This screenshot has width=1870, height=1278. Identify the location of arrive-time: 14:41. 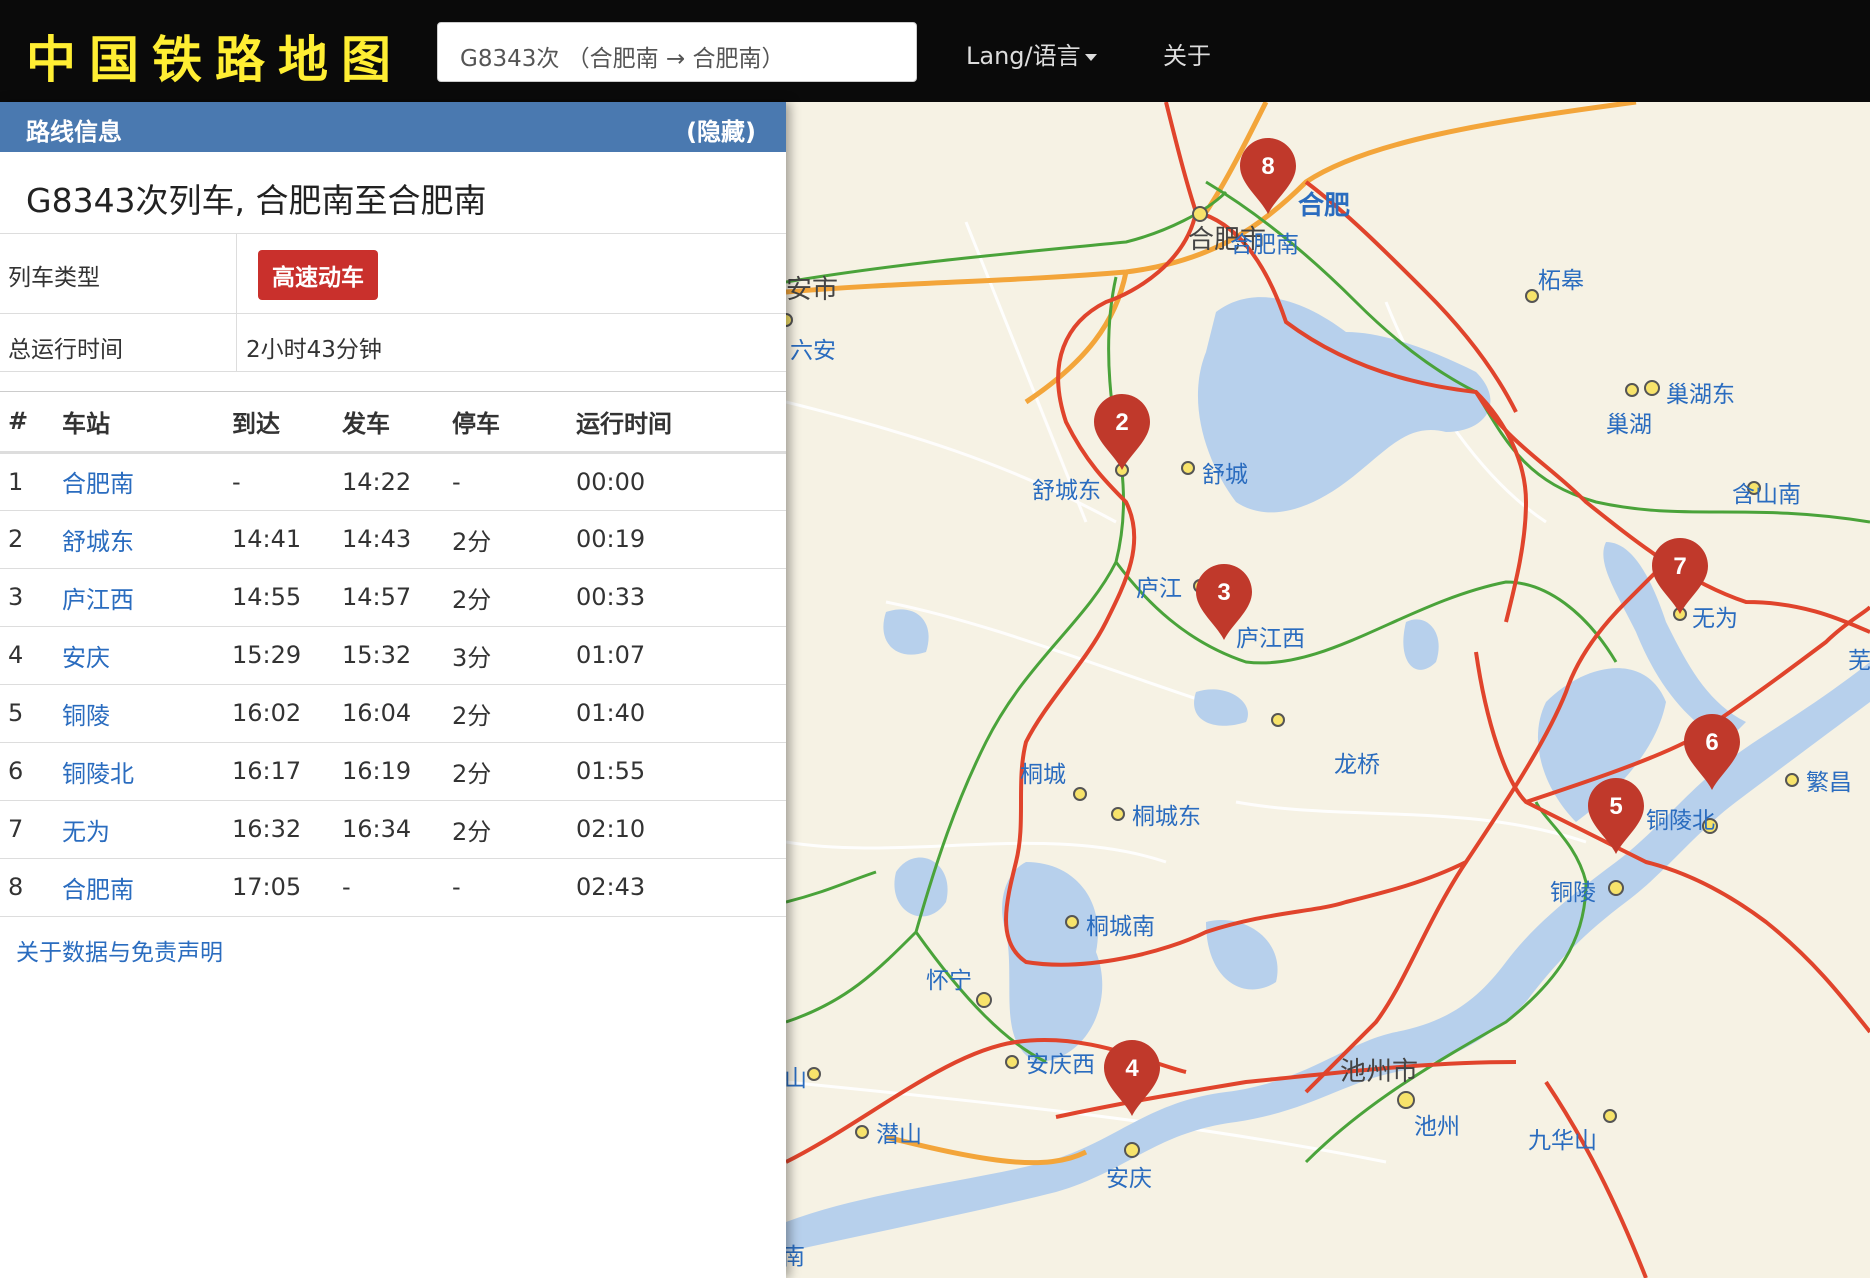
(287, 539).